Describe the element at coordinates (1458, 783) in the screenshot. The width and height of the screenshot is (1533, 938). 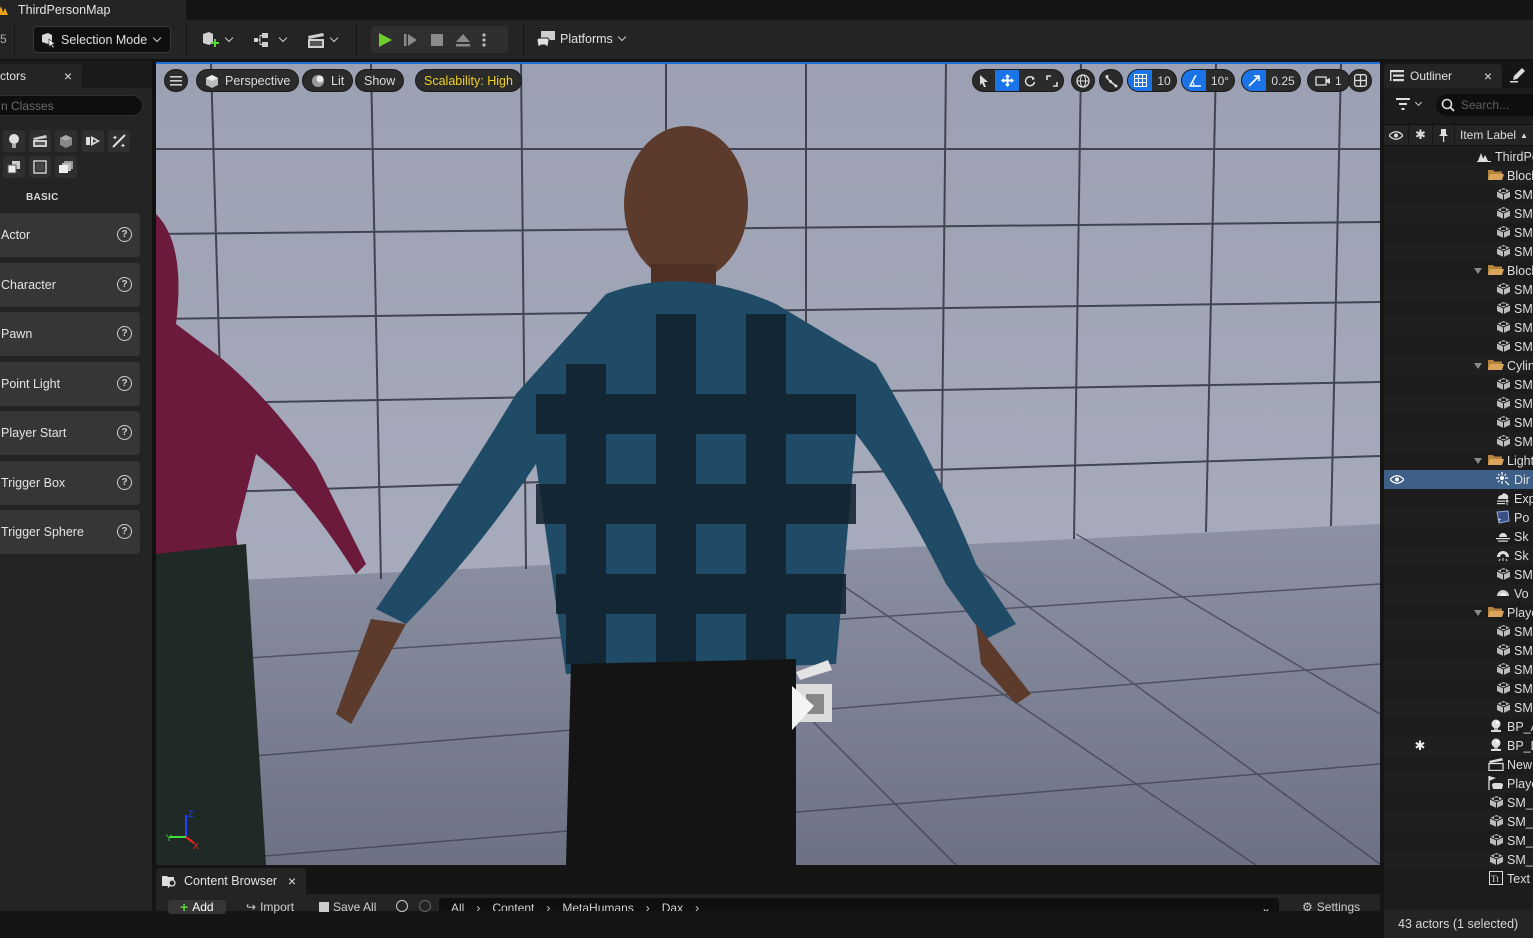
I see `outliner-row: Playe` at that location.